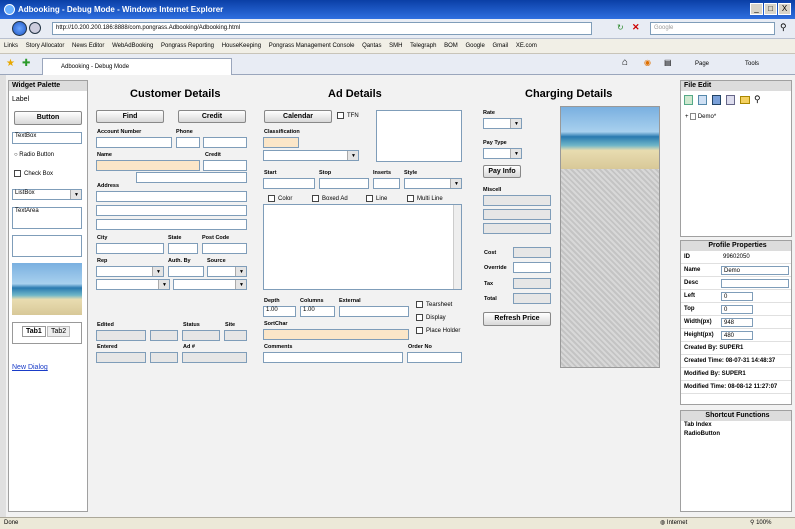 This screenshot has width=795, height=529. What do you see at coordinates (526, 46) in the screenshot?
I see `link-13: XE.com` at bounding box center [526, 46].